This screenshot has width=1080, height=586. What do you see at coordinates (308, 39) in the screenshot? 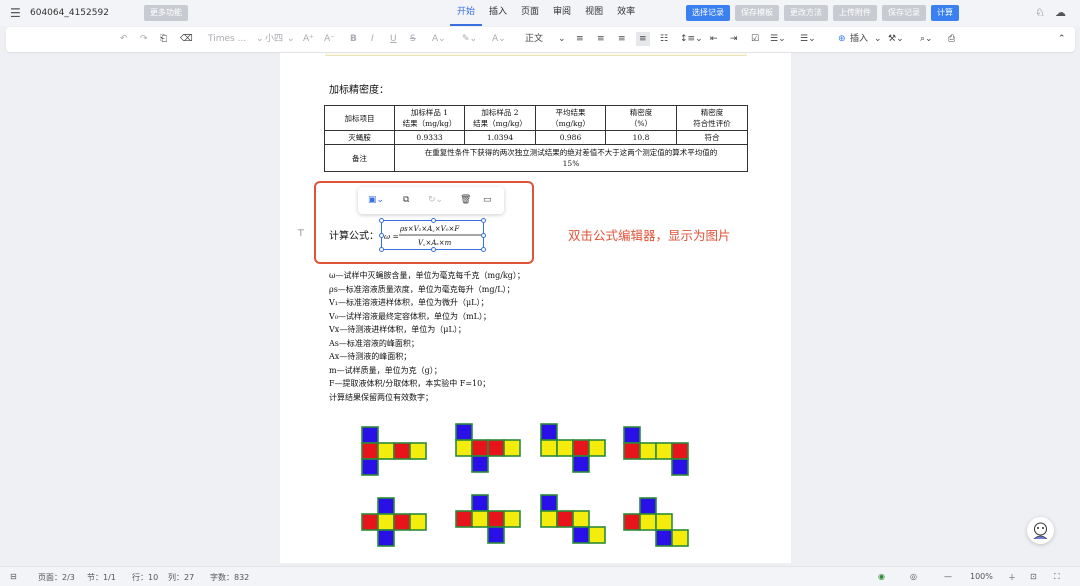
I see `font-grow-icon: A⁺` at bounding box center [308, 39].